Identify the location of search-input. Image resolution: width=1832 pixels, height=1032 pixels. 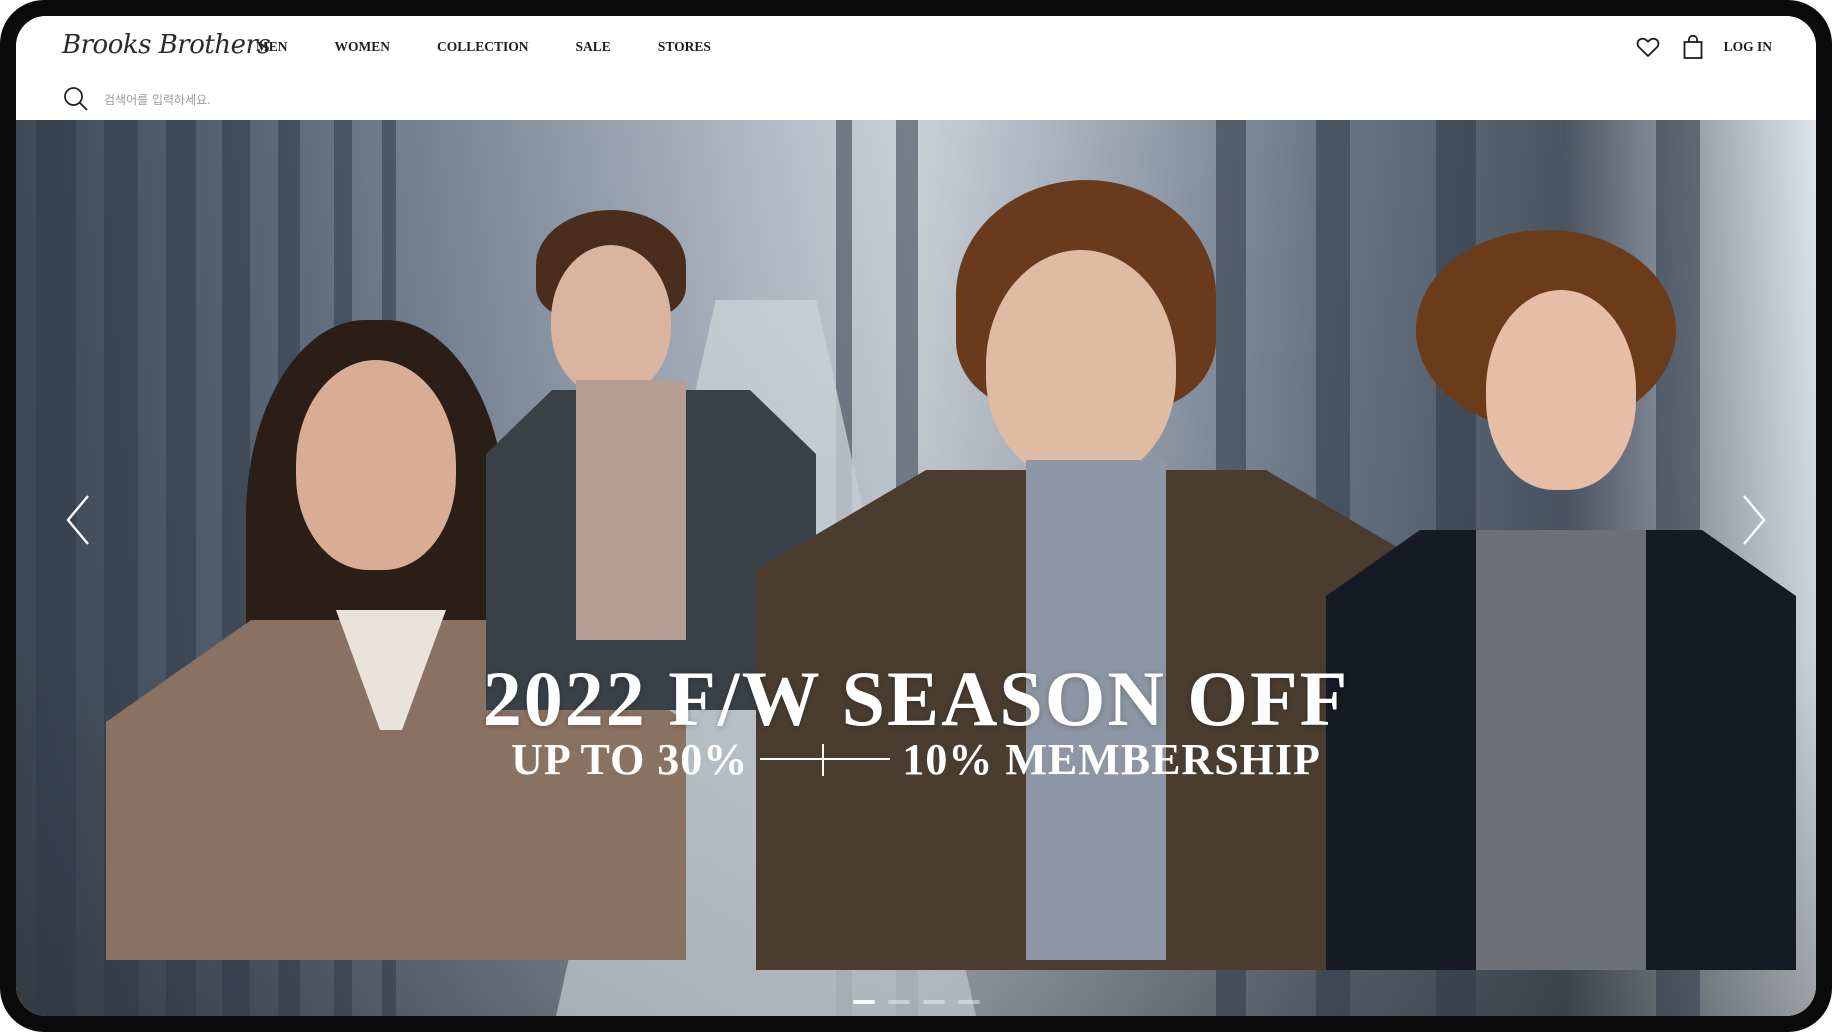
(404, 100).